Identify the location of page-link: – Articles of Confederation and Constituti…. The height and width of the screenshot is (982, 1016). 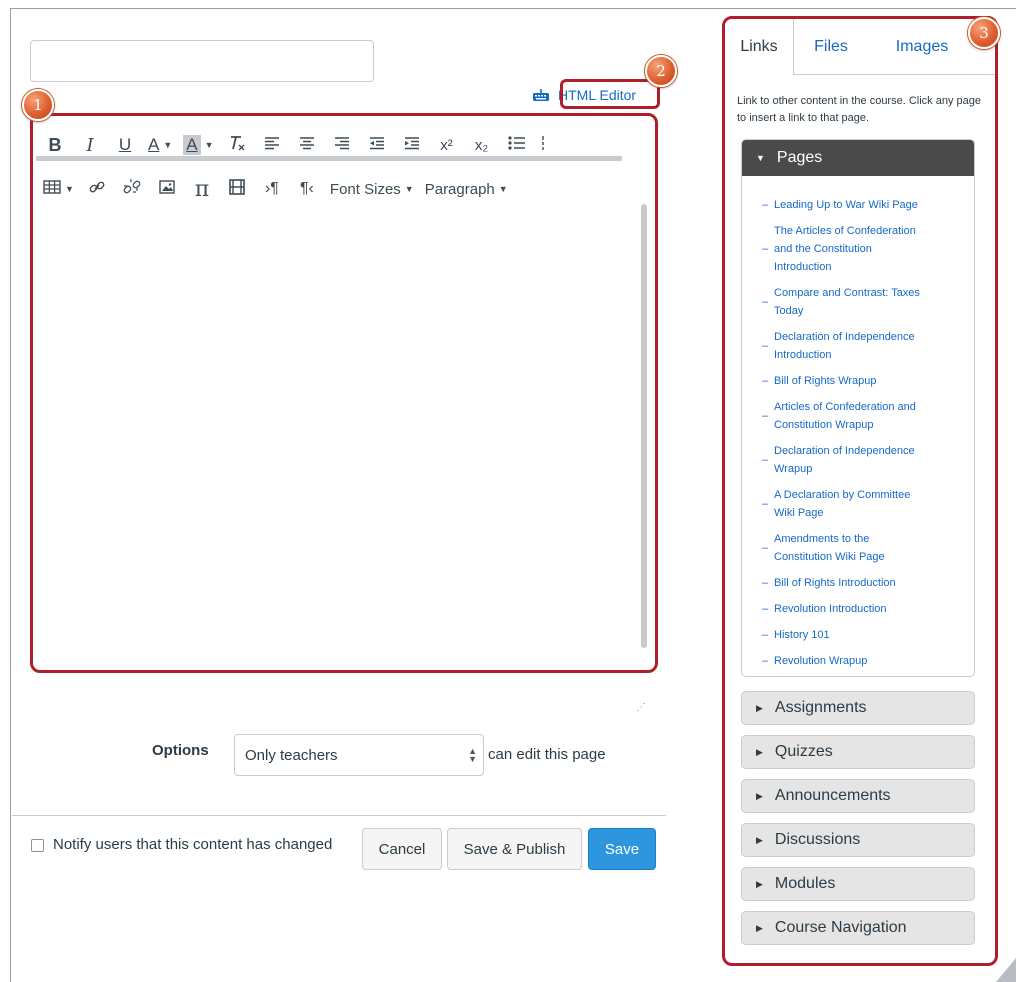
(866, 416).